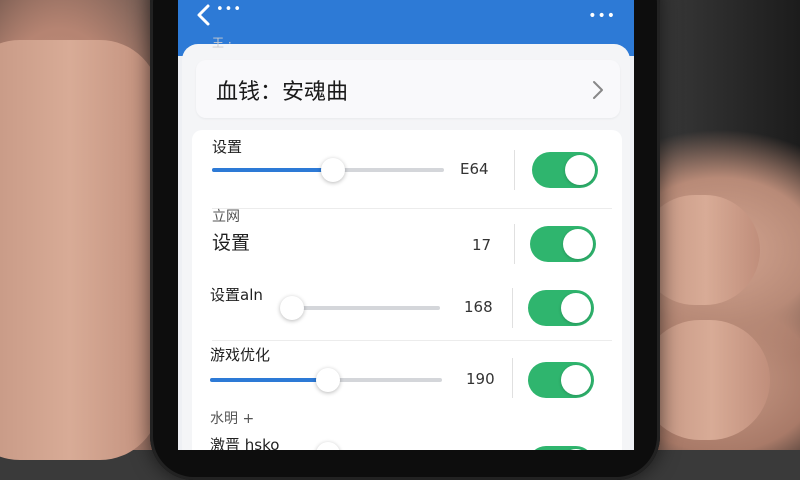  I want to click on game-header-card: 血钱：安魂曲, so click(408, 89).